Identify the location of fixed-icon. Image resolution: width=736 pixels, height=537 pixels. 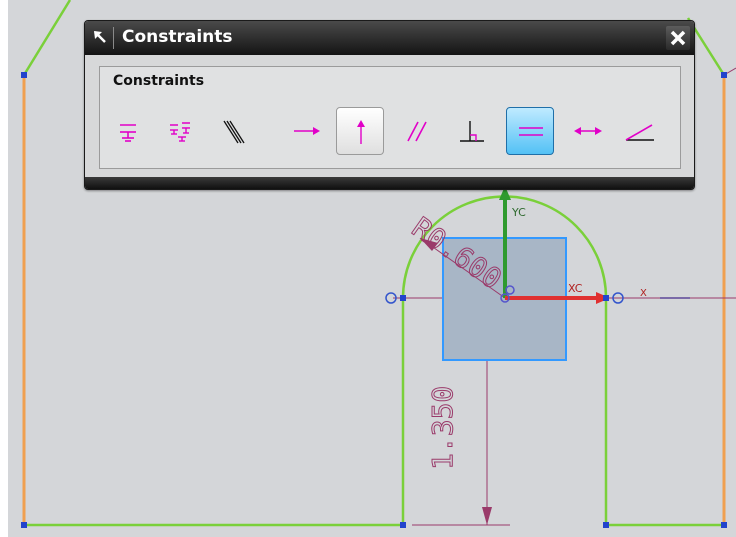
(128, 133).